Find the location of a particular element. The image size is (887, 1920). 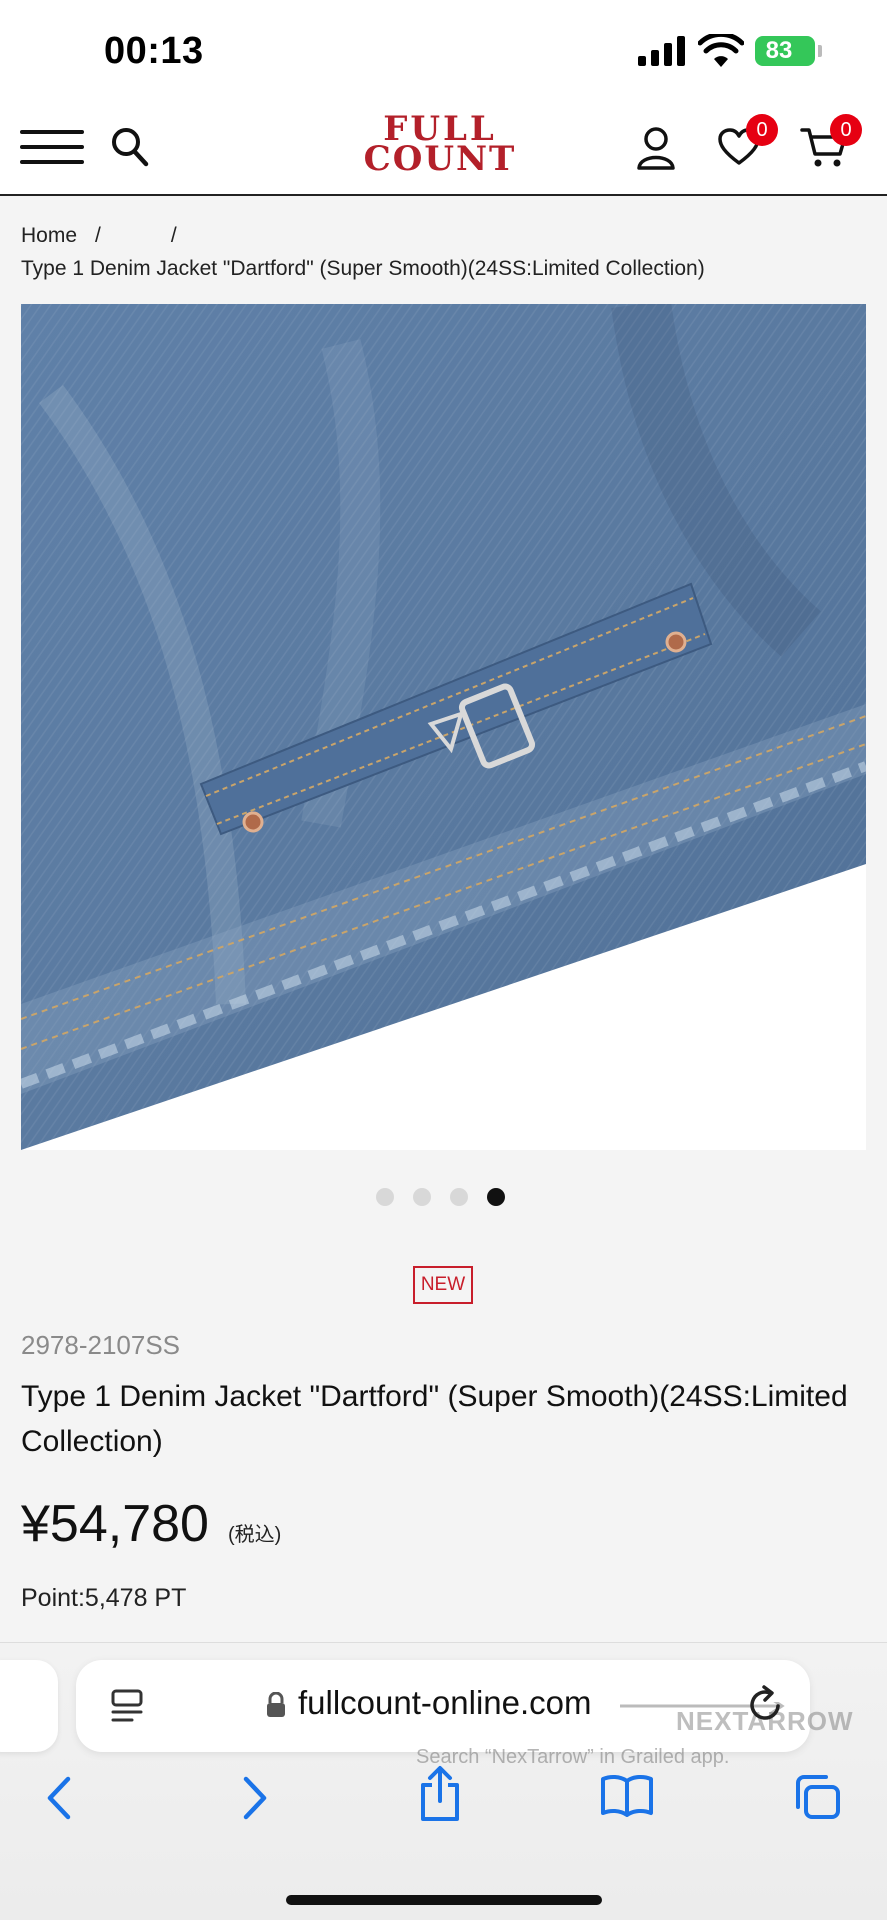

site-header: FULL COUNT 0 0 is located at coordinates (443, 148).